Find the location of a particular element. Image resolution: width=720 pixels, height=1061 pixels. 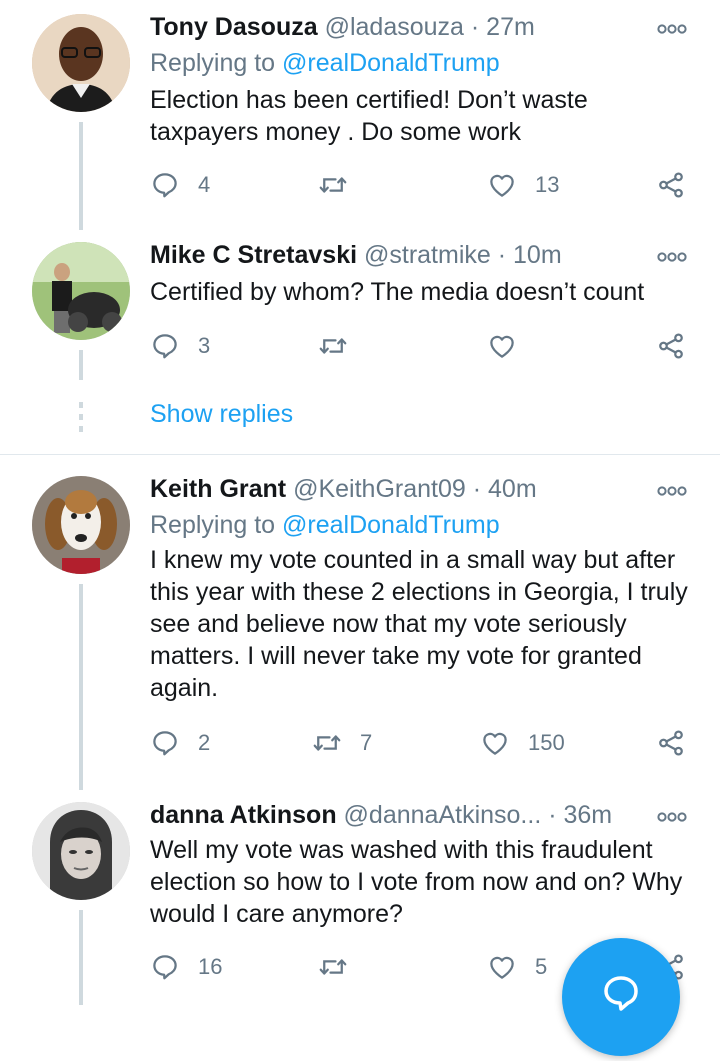

like-button: 150 is located at coordinates (522, 743).